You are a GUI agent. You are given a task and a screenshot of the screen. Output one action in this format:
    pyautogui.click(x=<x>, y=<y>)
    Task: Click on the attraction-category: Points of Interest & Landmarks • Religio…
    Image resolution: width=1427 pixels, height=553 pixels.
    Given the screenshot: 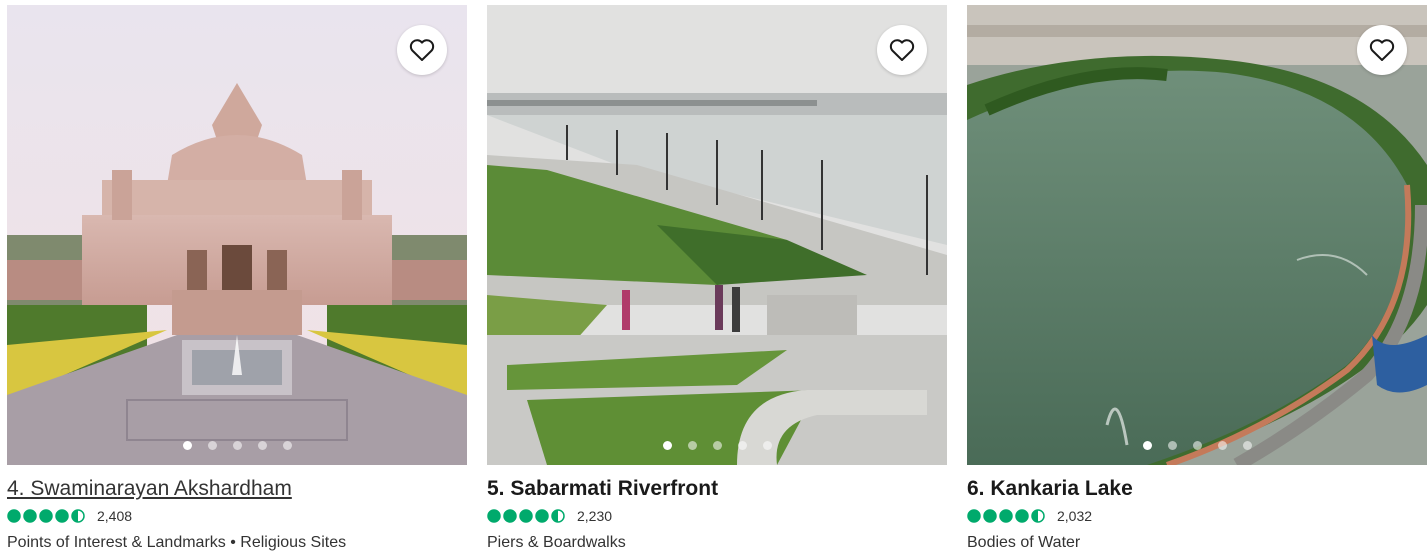 What is the action you would take?
    pyautogui.click(x=177, y=542)
    